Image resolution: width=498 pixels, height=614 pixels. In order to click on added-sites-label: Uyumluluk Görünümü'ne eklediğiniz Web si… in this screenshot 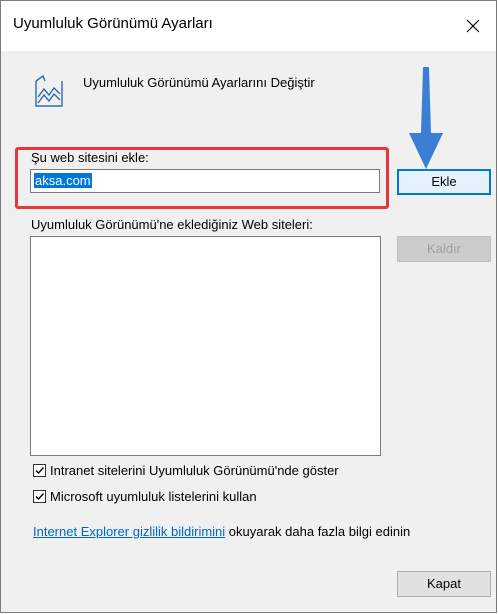, I will do `click(172, 224)`.